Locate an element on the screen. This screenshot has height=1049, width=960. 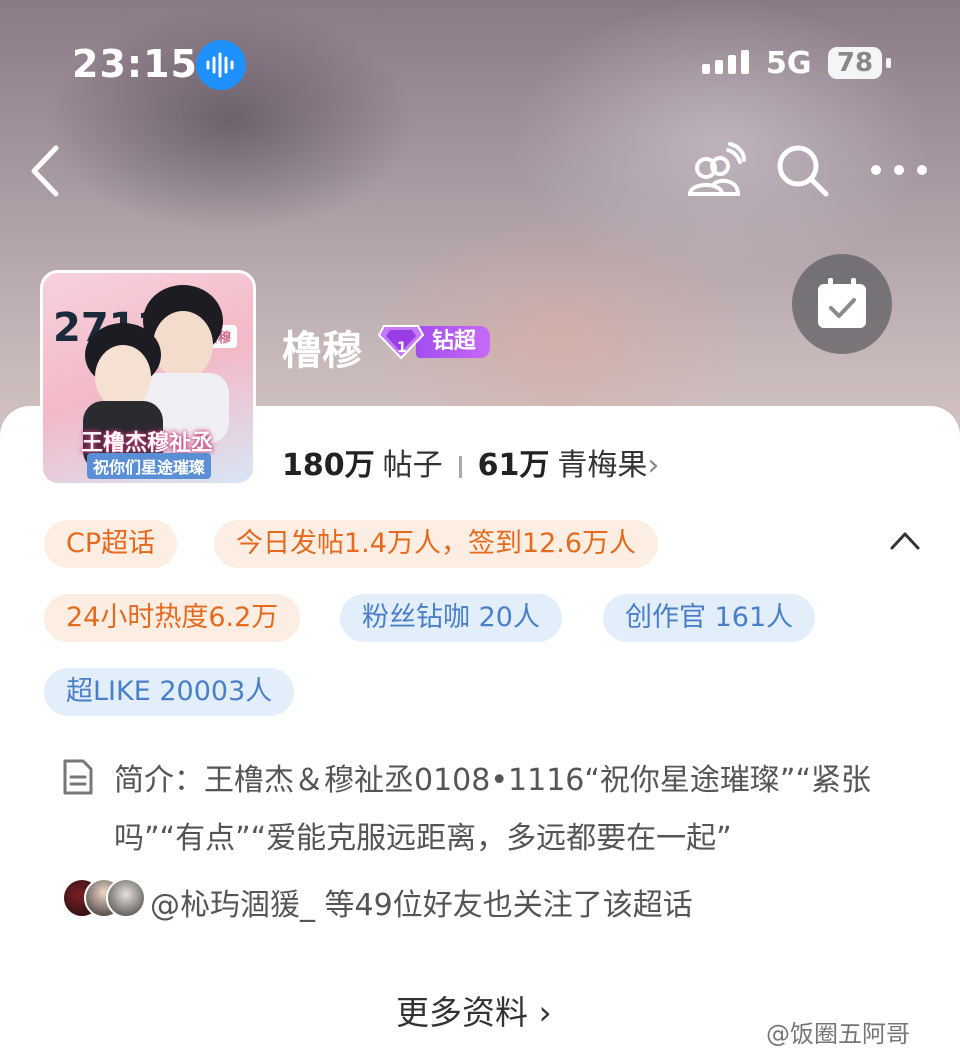
more-options-icon is located at coordinates (899, 170).